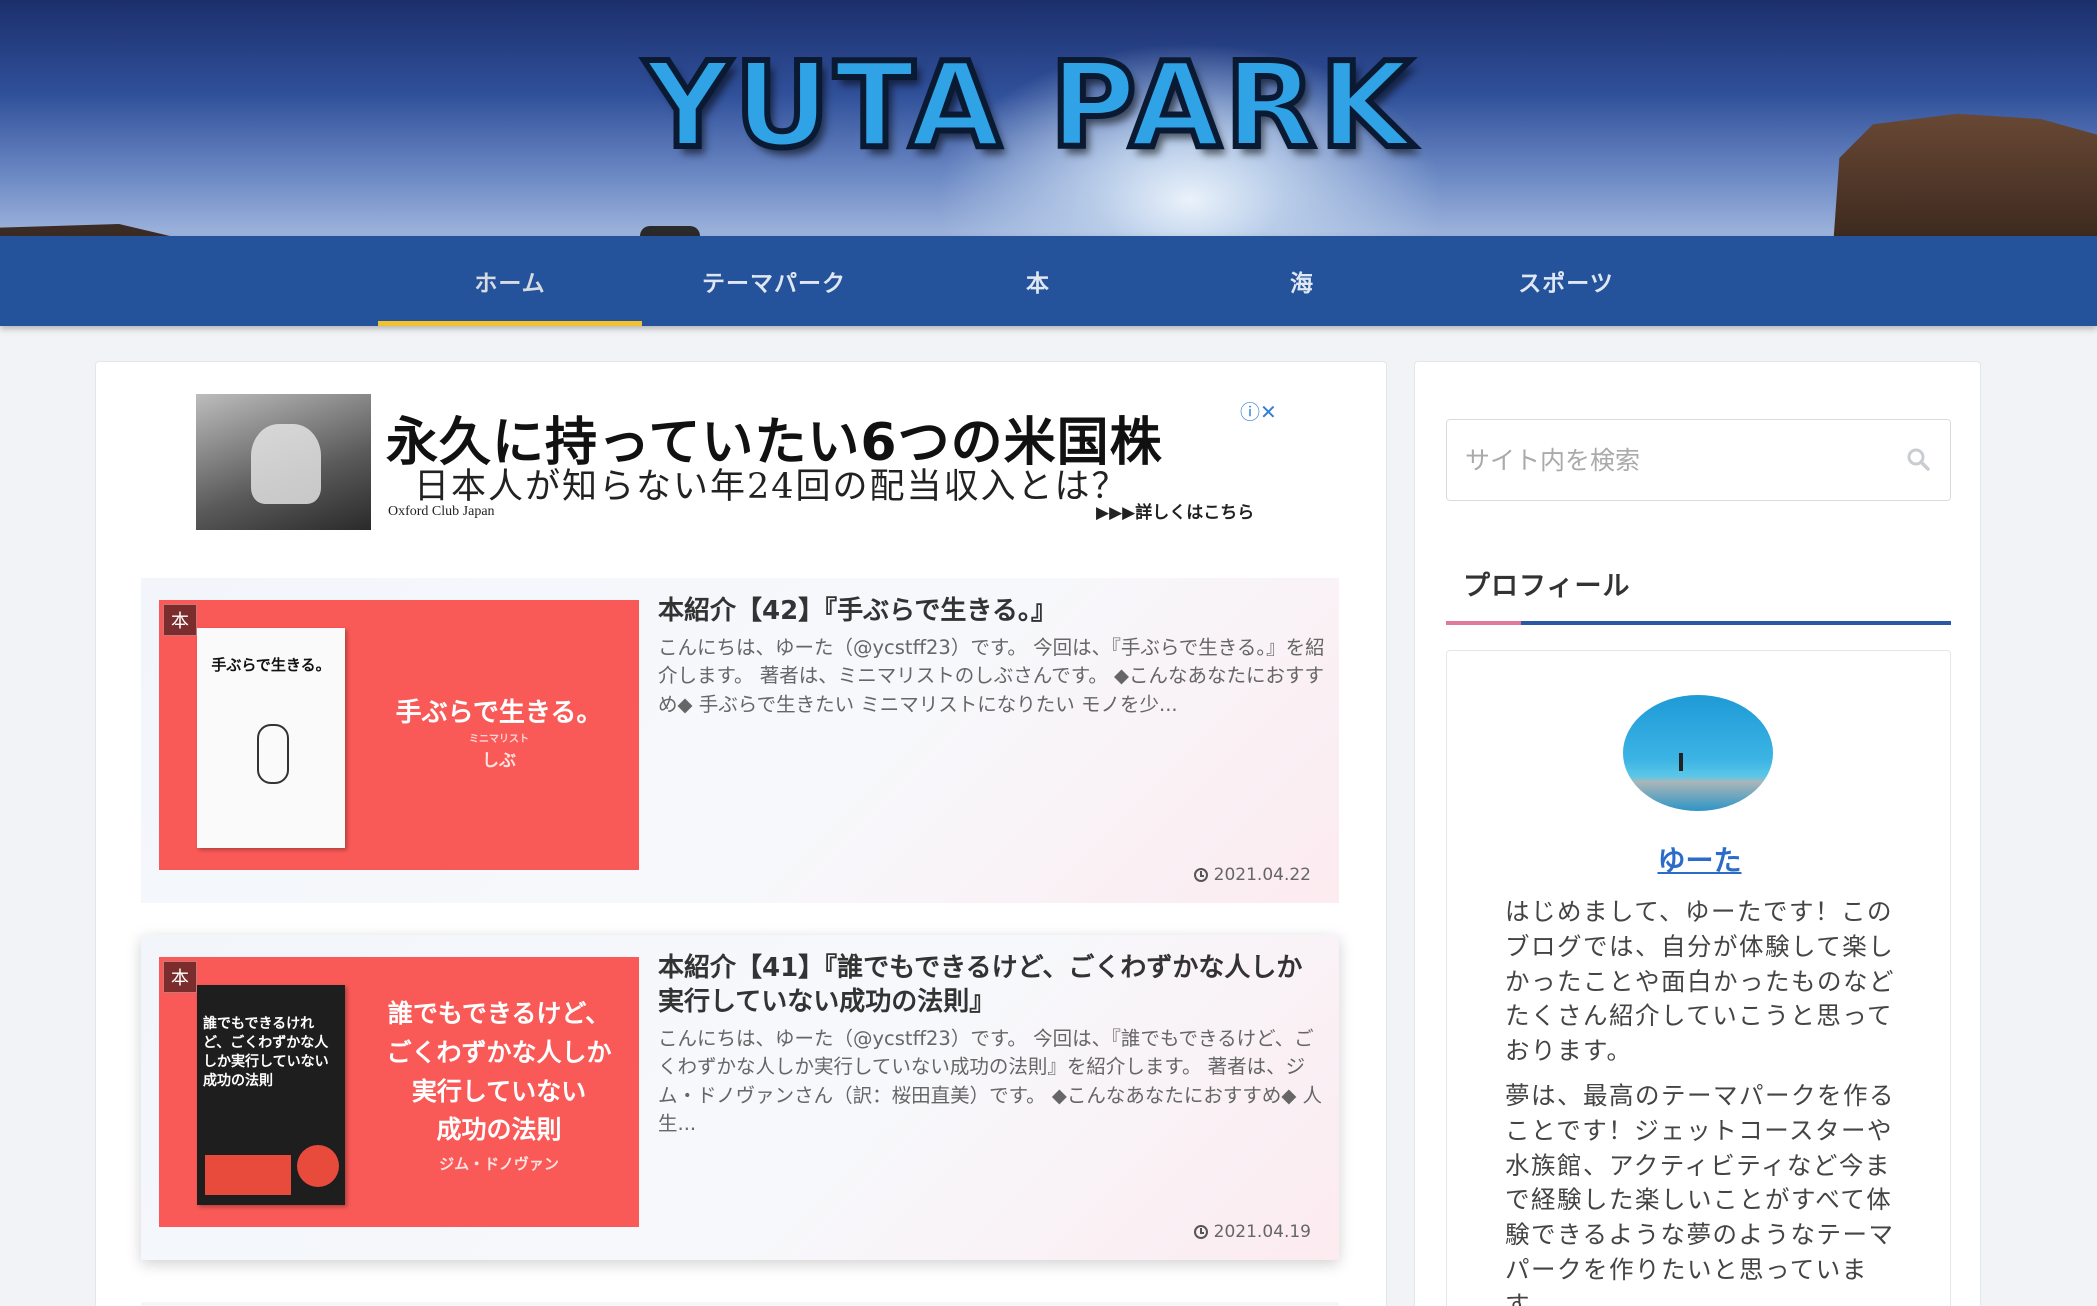 This screenshot has height=1306, width=2097. I want to click on nav-item-sports: スポーツ, so click(1566, 281).